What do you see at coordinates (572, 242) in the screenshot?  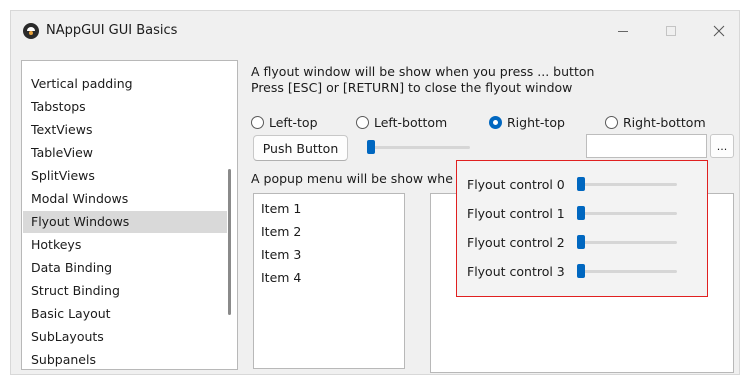 I see `flyout-row: Flyout control 2` at bounding box center [572, 242].